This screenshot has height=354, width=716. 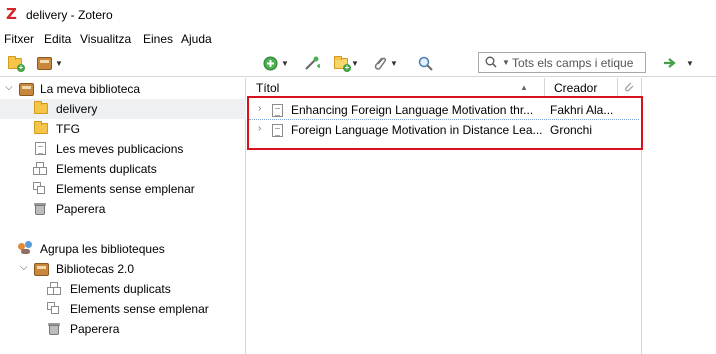 I want to click on tree-item-duplicates: Elements duplicats, so click(x=123, y=169).